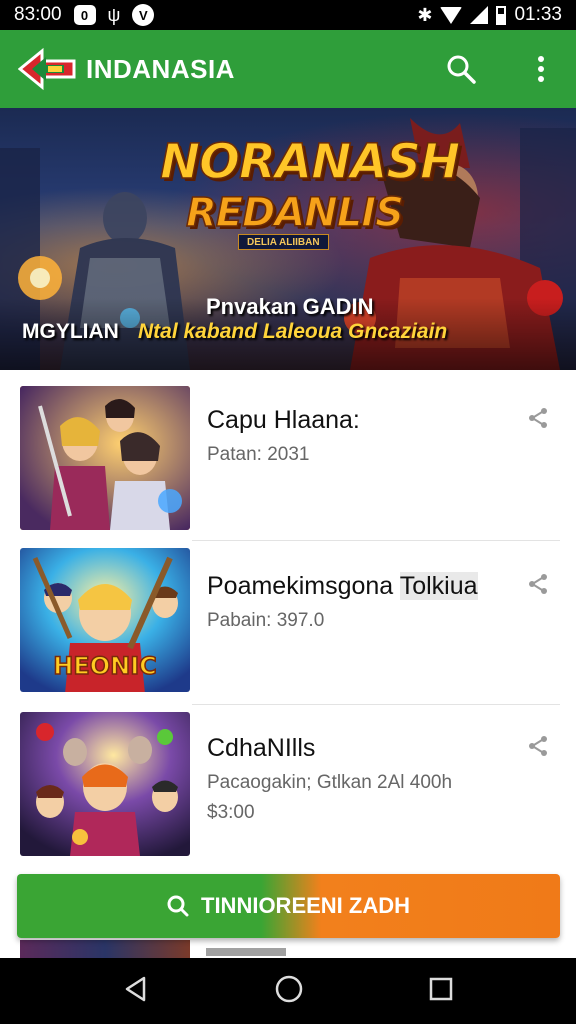 The height and width of the screenshot is (1024, 576). What do you see at coordinates (294, 213) in the screenshot?
I see `hero-title-line2: REDANLIS` at bounding box center [294, 213].